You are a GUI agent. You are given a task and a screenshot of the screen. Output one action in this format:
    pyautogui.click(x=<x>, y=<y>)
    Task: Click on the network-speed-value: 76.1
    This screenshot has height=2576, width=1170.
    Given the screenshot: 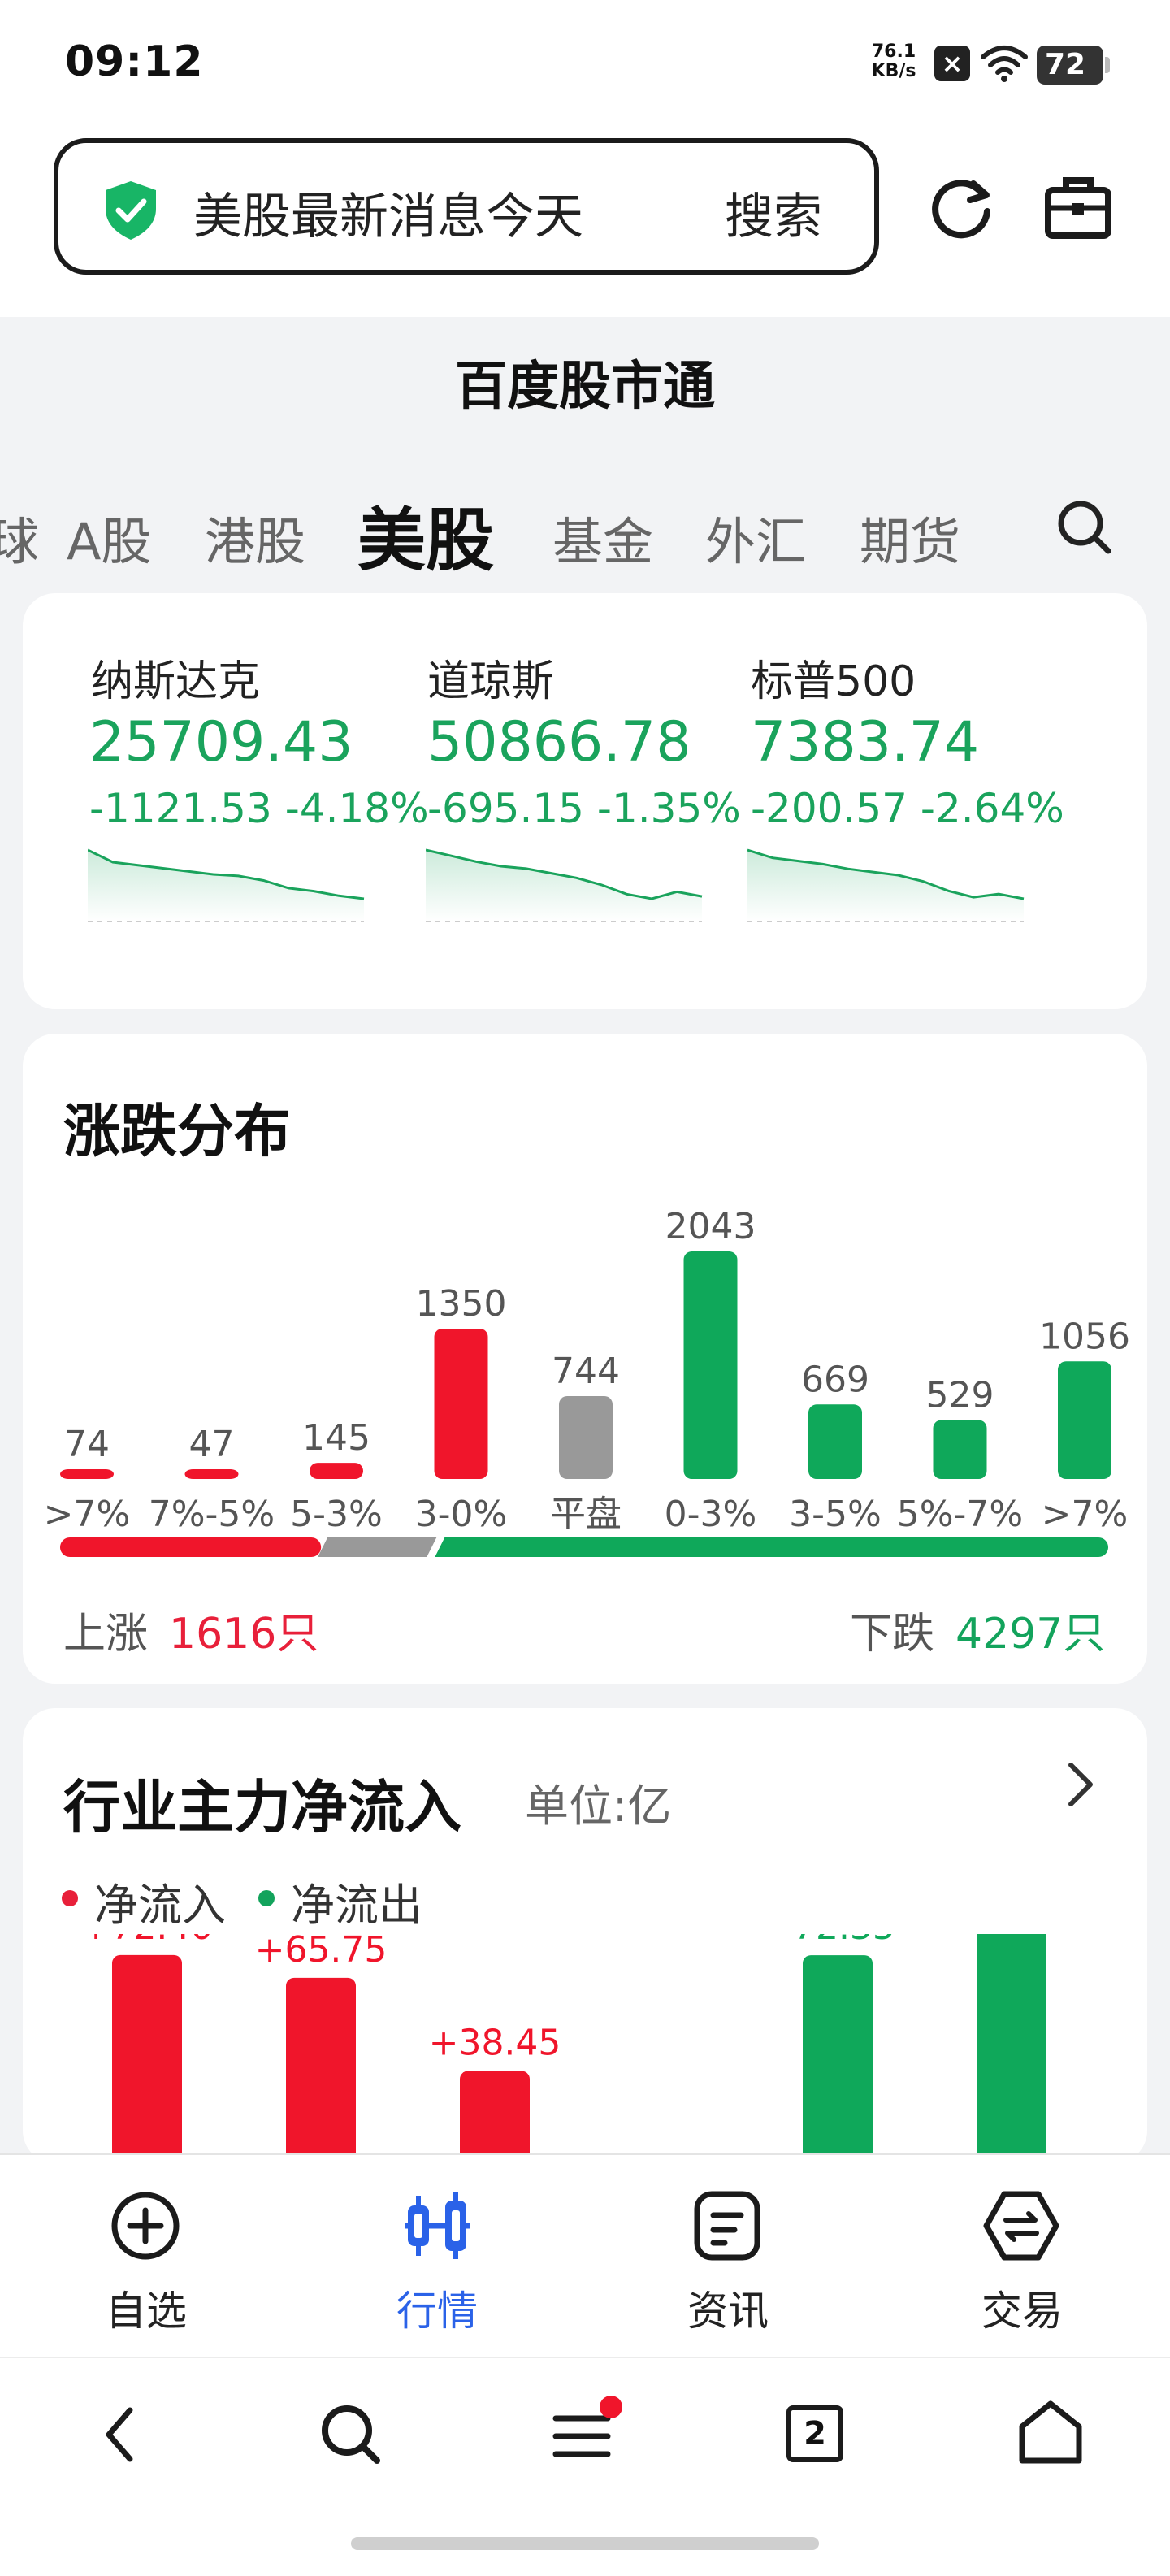 What is the action you would take?
    pyautogui.click(x=894, y=51)
    